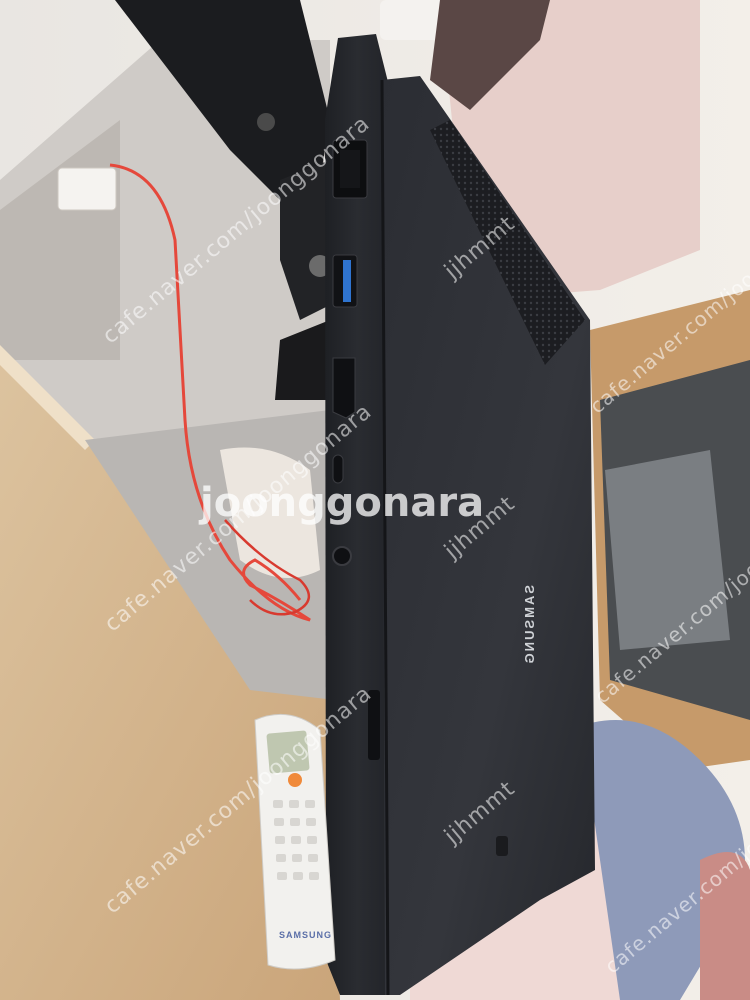 The width and height of the screenshot is (750, 1000). What do you see at coordinates (338, 469) in the screenshot?
I see `usb-c-port` at bounding box center [338, 469].